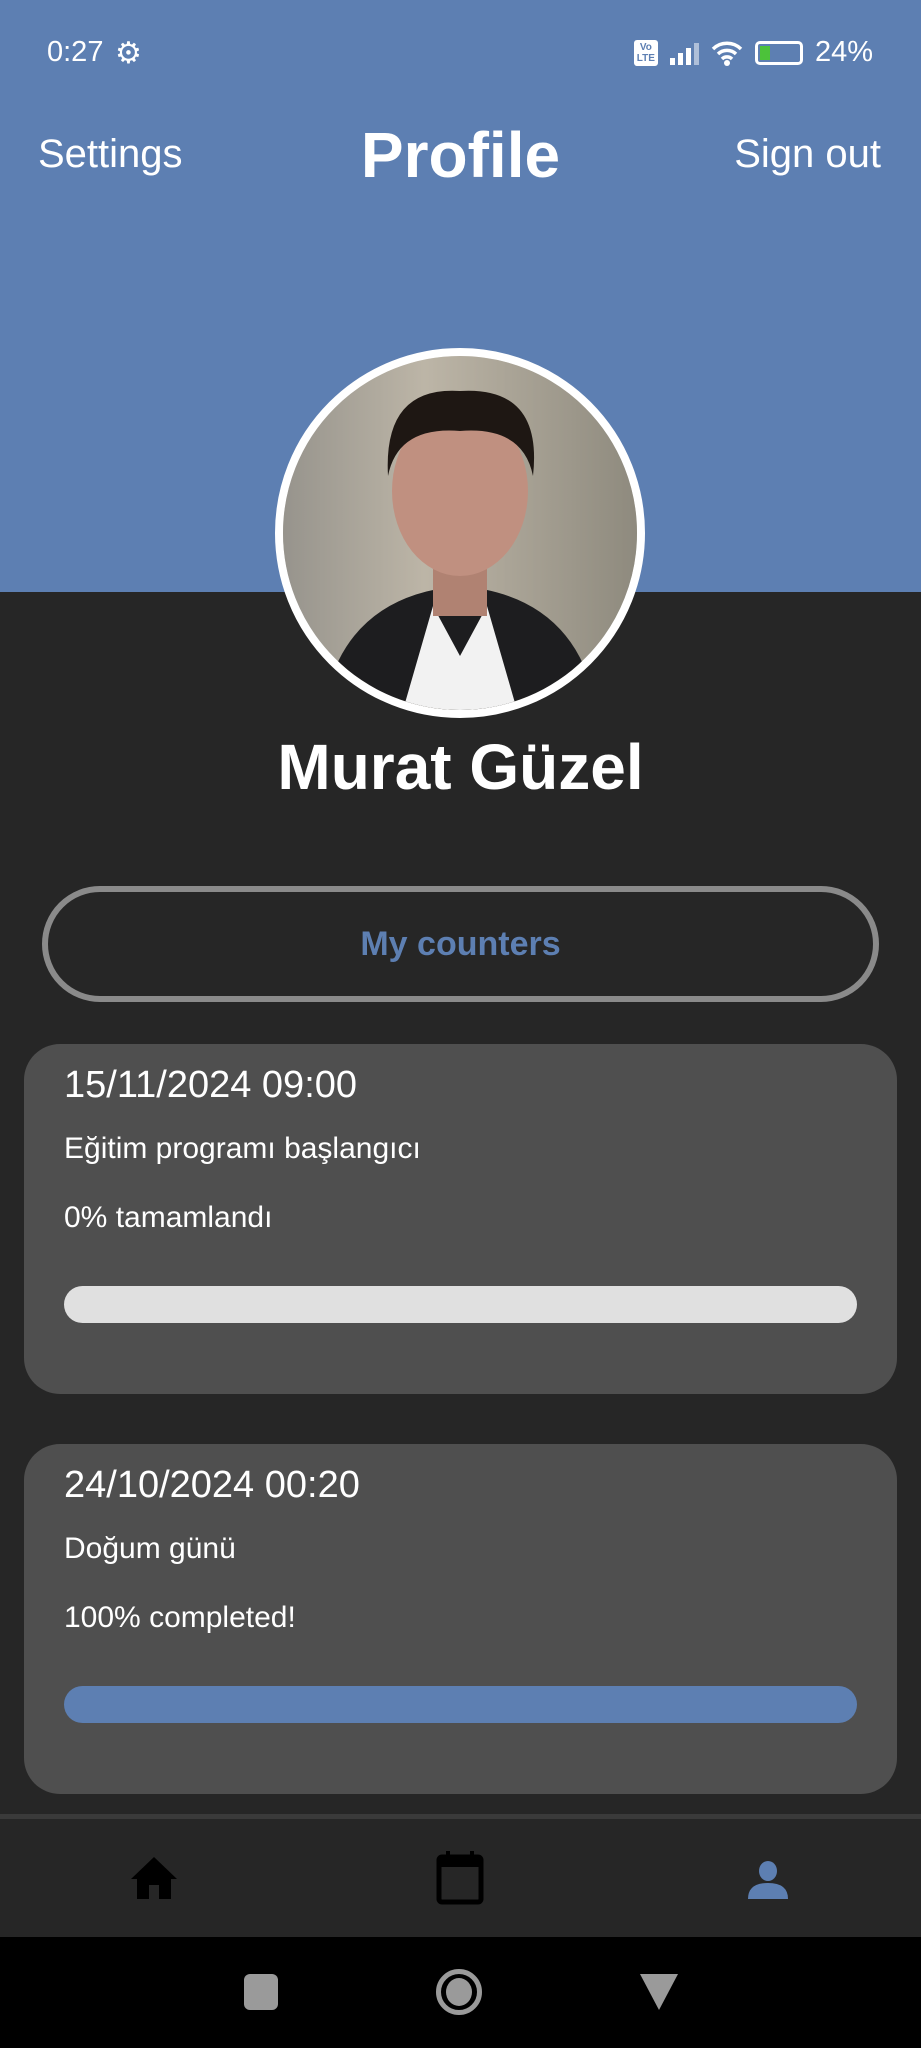 The width and height of the screenshot is (921, 2048). What do you see at coordinates (768, 1880) in the screenshot?
I see `profile-icon` at bounding box center [768, 1880].